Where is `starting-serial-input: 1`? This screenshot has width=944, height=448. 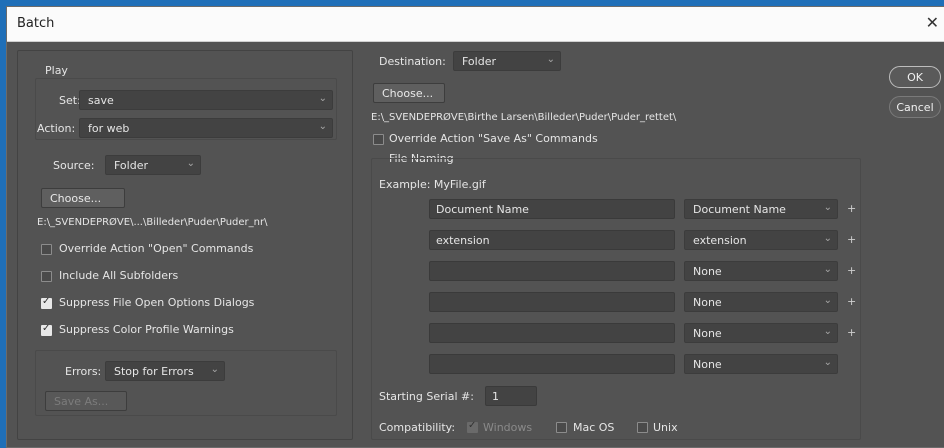 starting-serial-input: 1 is located at coordinates (511, 396).